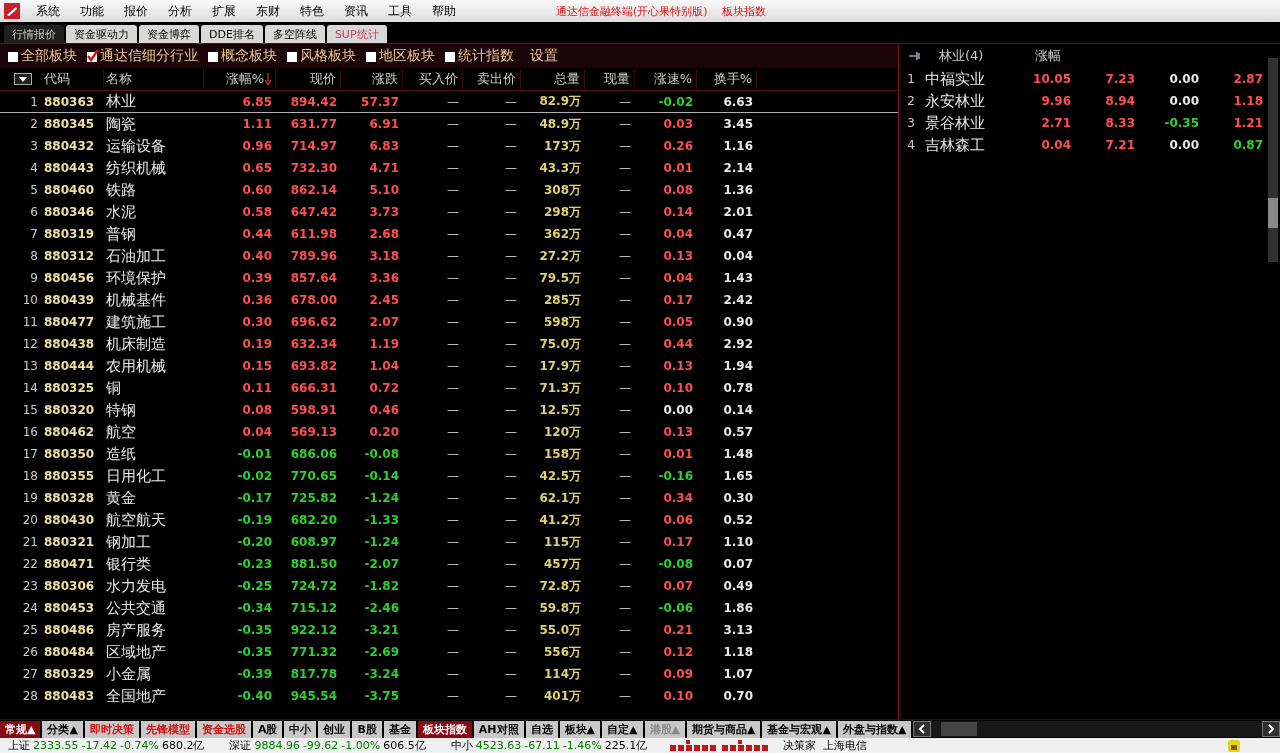 This screenshot has height=753, width=1280. Describe the element at coordinates (874, 729) in the screenshot. I see `tab: 外盘与指数▲` at that location.